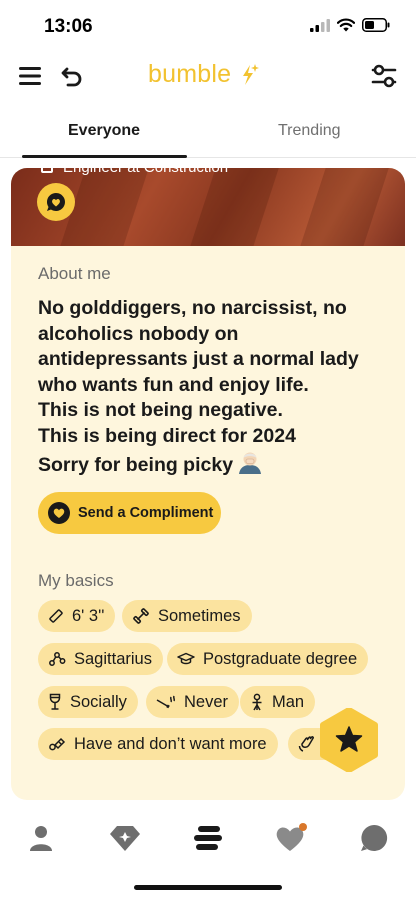 This screenshot has height=900, width=416. I want to click on basic-chip-label: Never, so click(206, 701).